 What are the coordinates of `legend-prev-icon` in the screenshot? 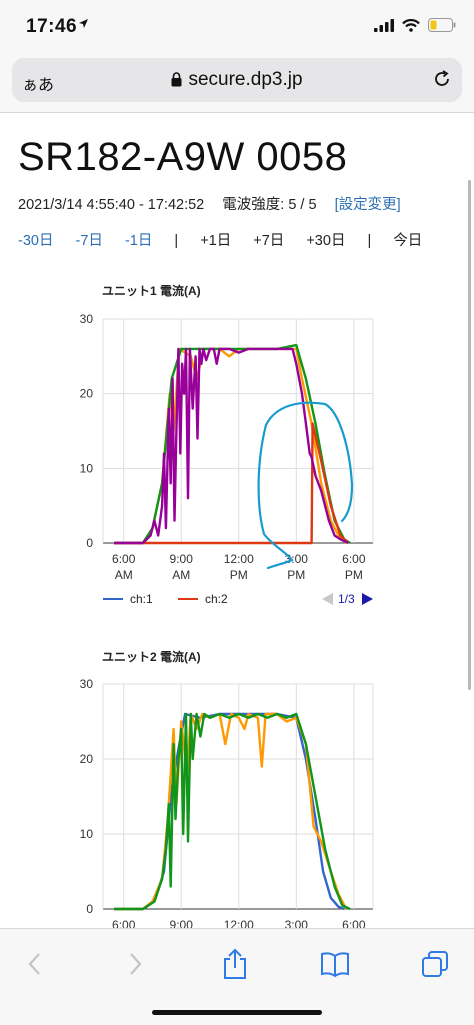 It's located at (327, 599).